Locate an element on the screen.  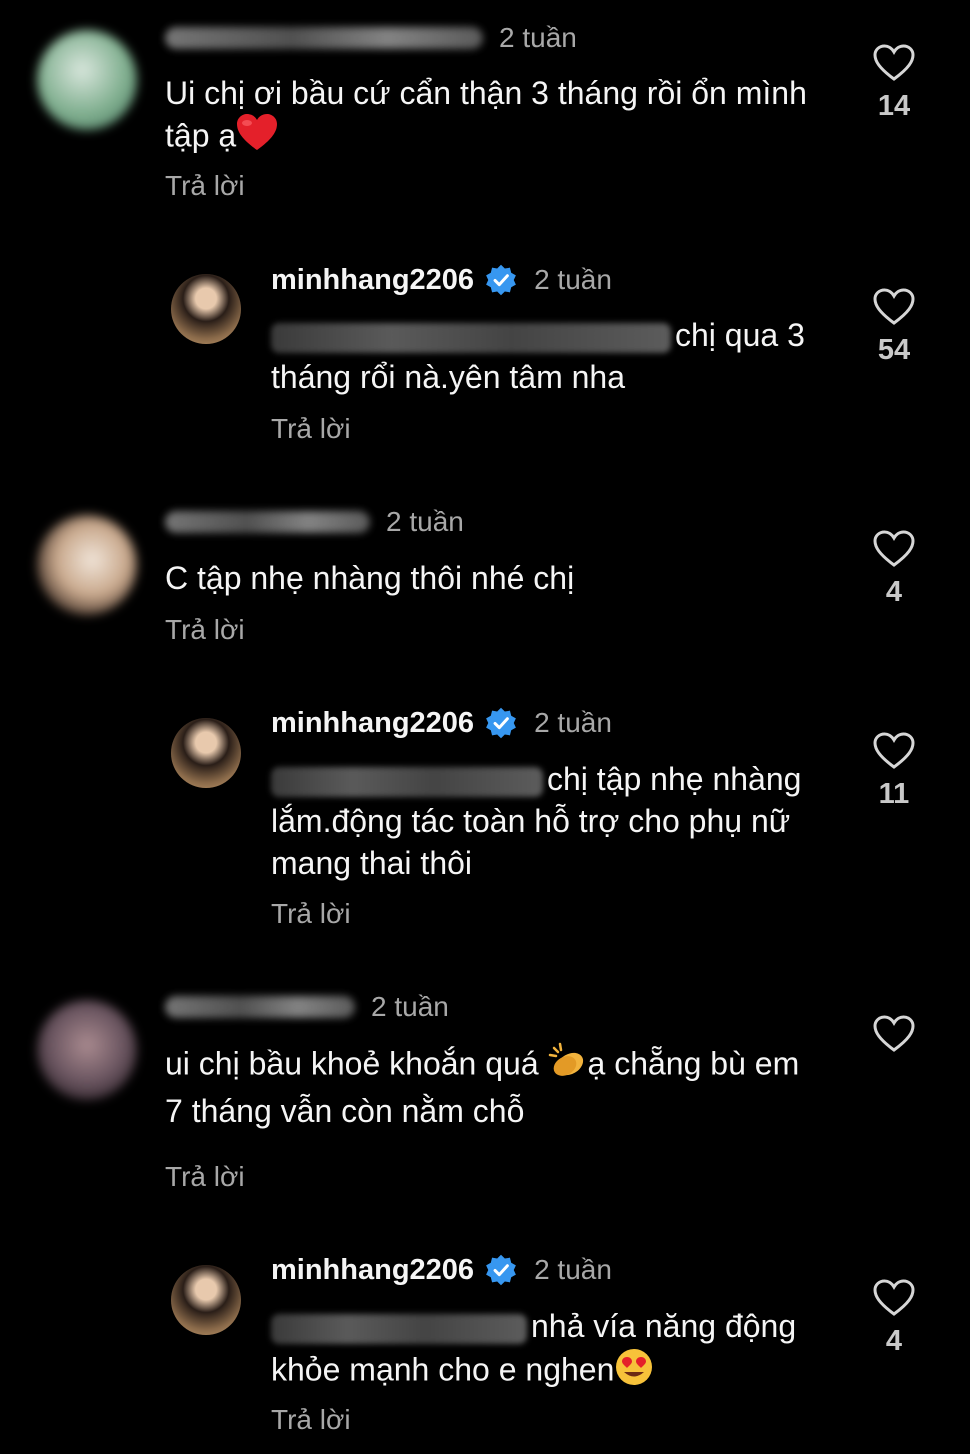
like-button is located at coordinates (894, 1038).